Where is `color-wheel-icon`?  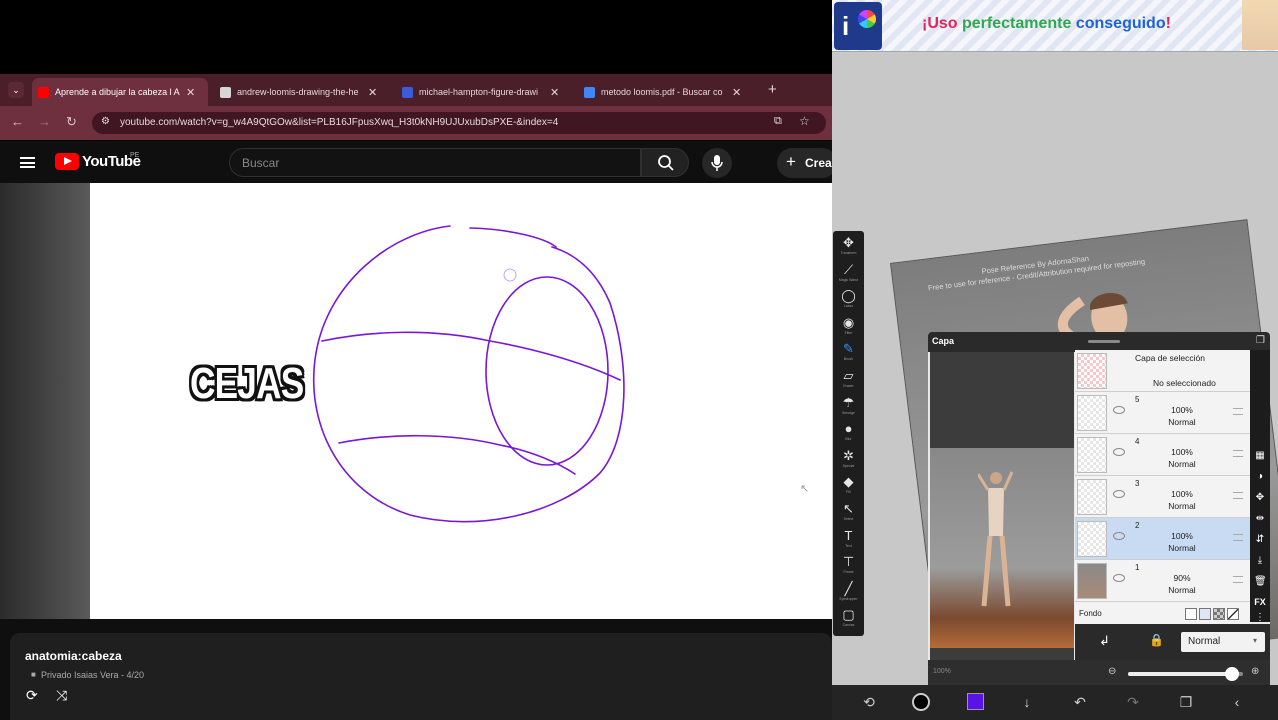 color-wheel-icon is located at coordinates (867, 19).